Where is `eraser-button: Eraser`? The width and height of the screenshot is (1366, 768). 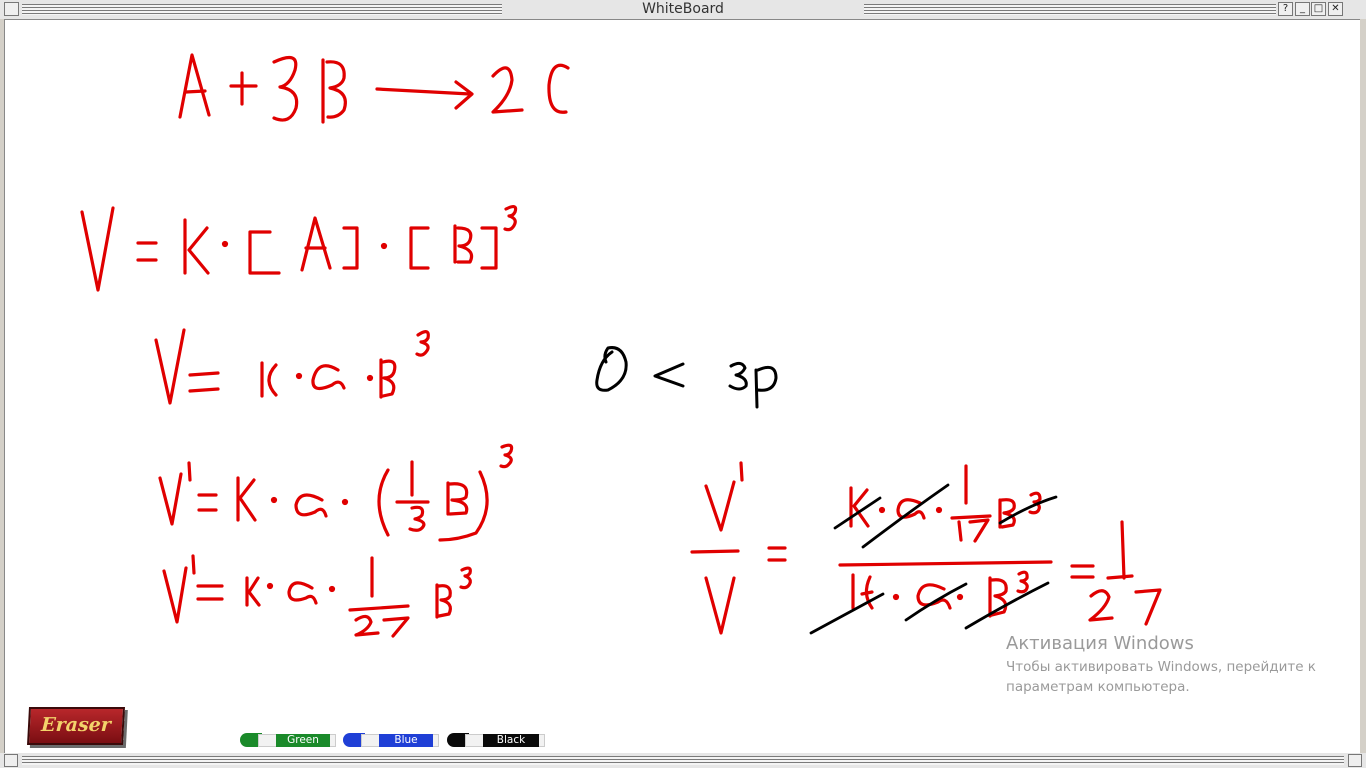
eraser-button: Eraser is located at coordinates (76, 726).